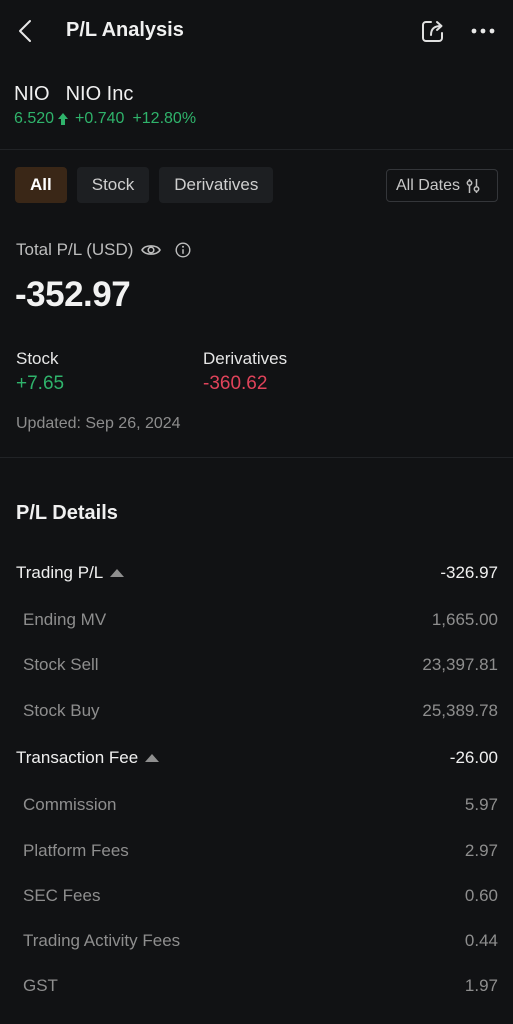 This screenshot has width=513, height=1024. What do you see at coordinates (260, 619) in the screenshot?
I see `list-item: Ending MV 1,665.00` at bounding box center [260, 619].